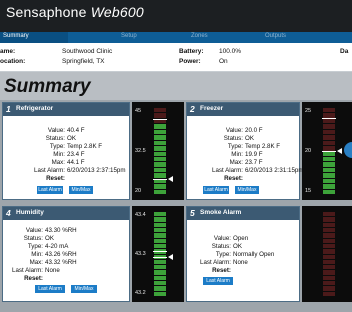  What do you see at coordinates (221, 212) in the screenshot?
I see `zone-title: Smoke Alarm` at bounding box center [221, 212].